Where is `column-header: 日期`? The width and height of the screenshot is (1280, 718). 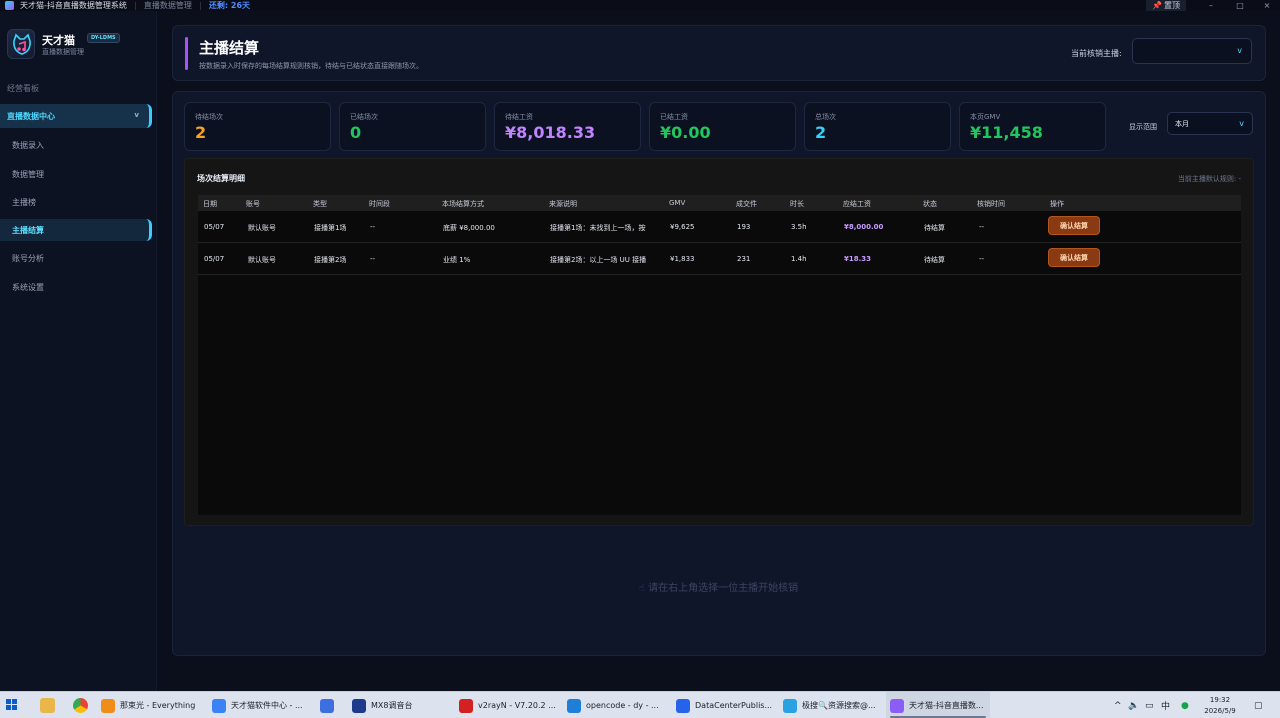
column-header: 日期 is located at coordinates (210, 204).